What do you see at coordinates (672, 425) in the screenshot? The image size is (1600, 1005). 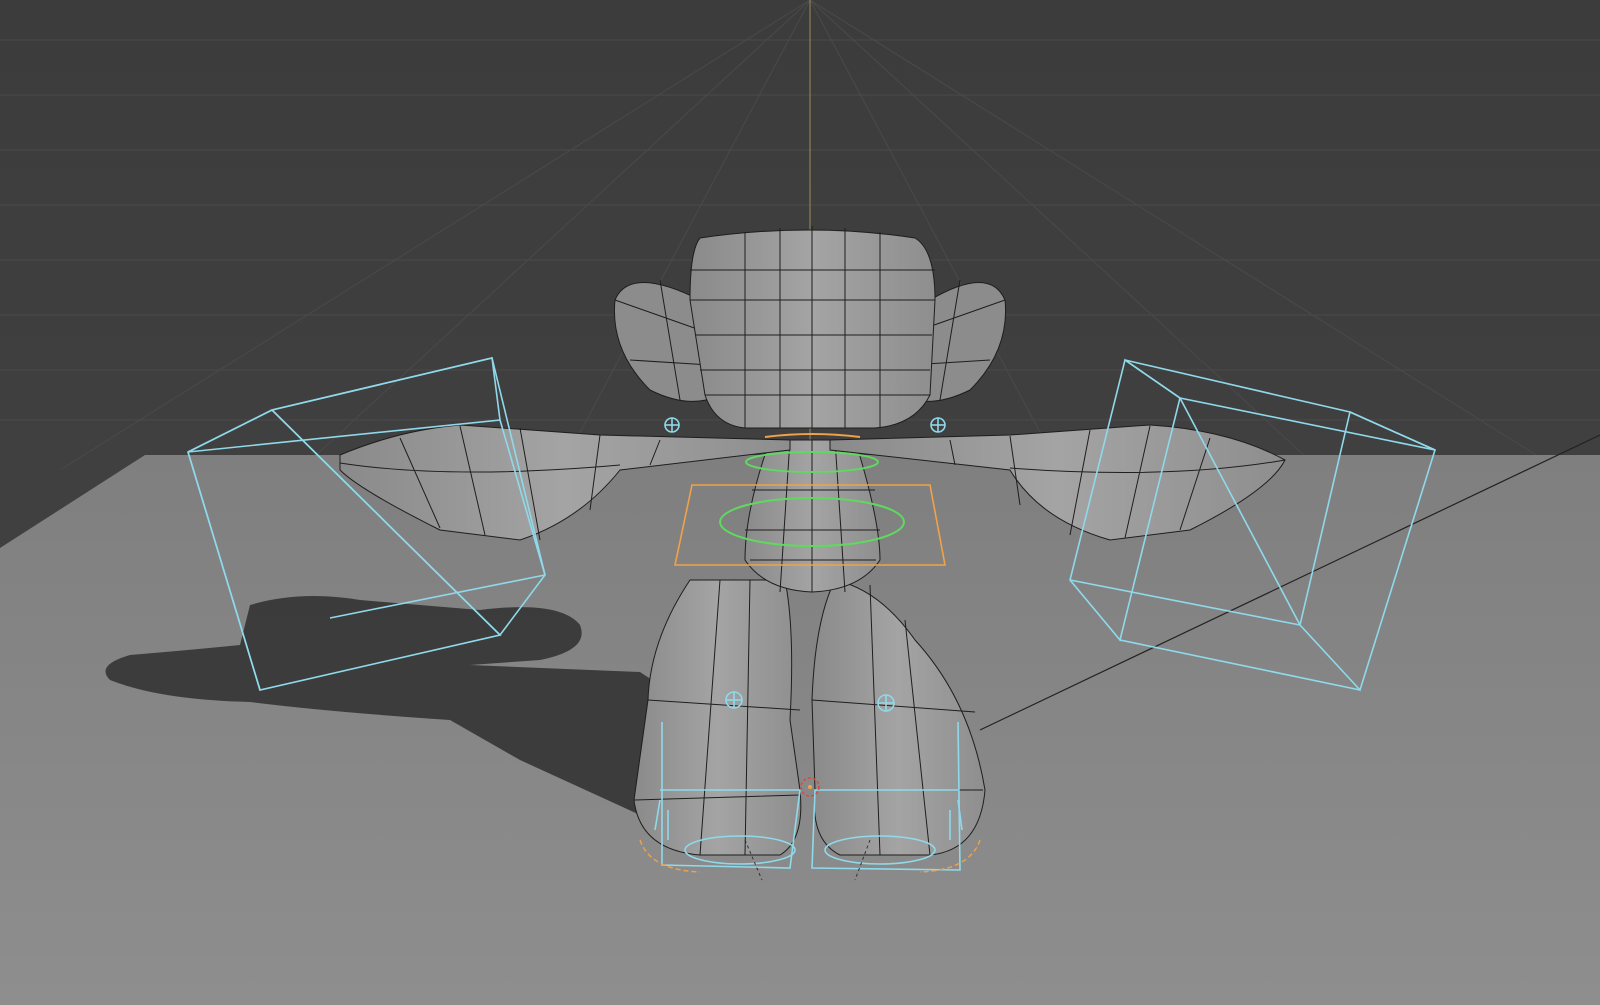 I see `left-shoulder-control` at bounding box center [672, 425].